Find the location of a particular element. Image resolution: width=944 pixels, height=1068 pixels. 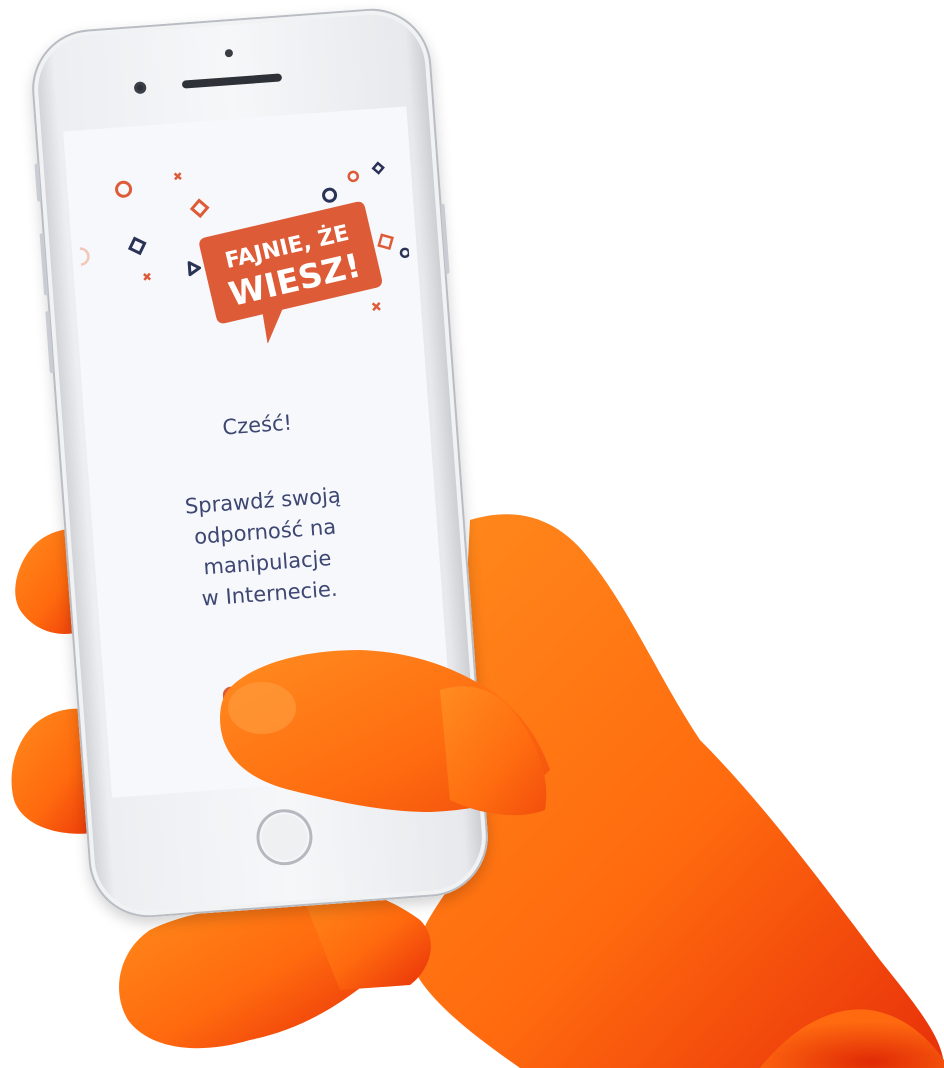

thumb-illustration is located at coordinates (385, 733).